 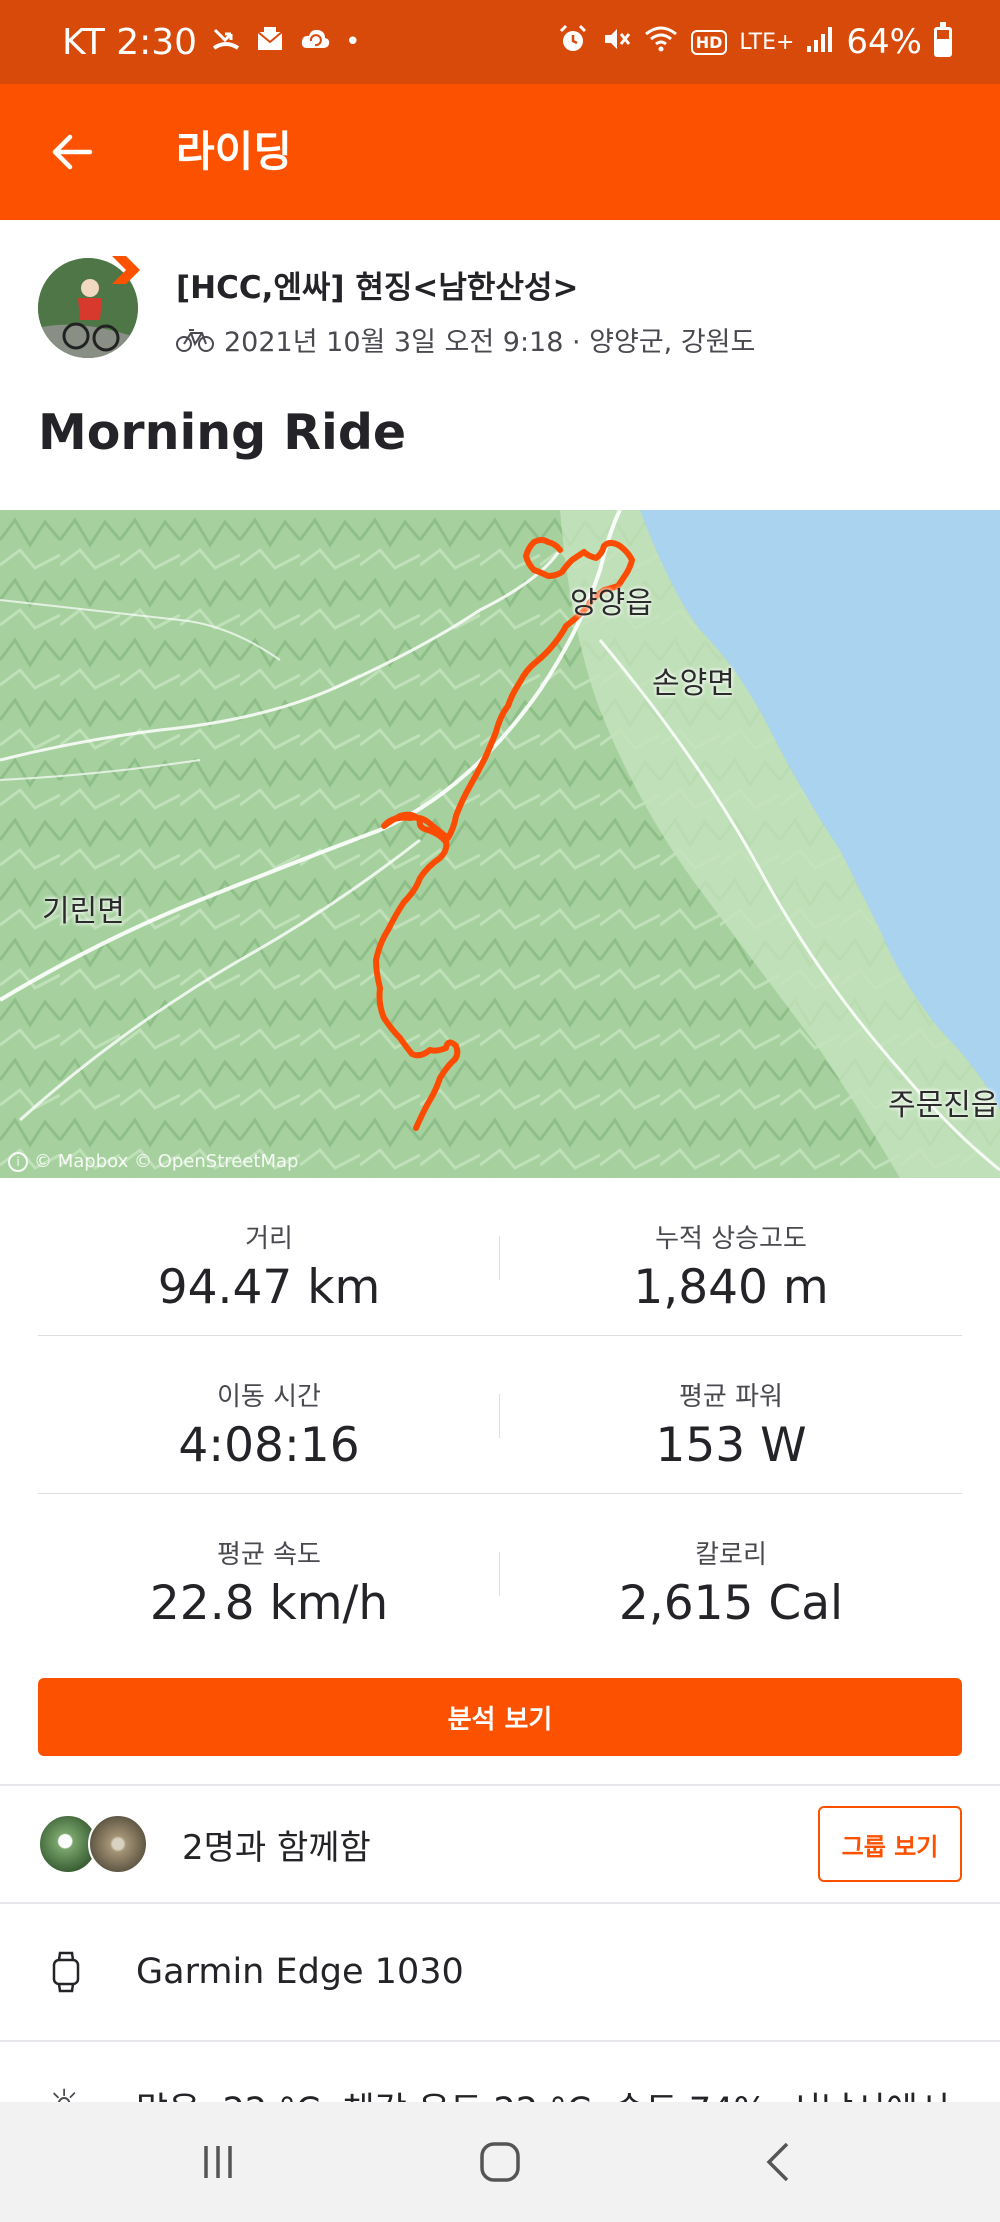 What do you see at coordinates (731, 1256) in the screenshot?
I see `stat-elevation-gain: 누적 상승고도 1,840 m` at bounding box center [731, 1256].